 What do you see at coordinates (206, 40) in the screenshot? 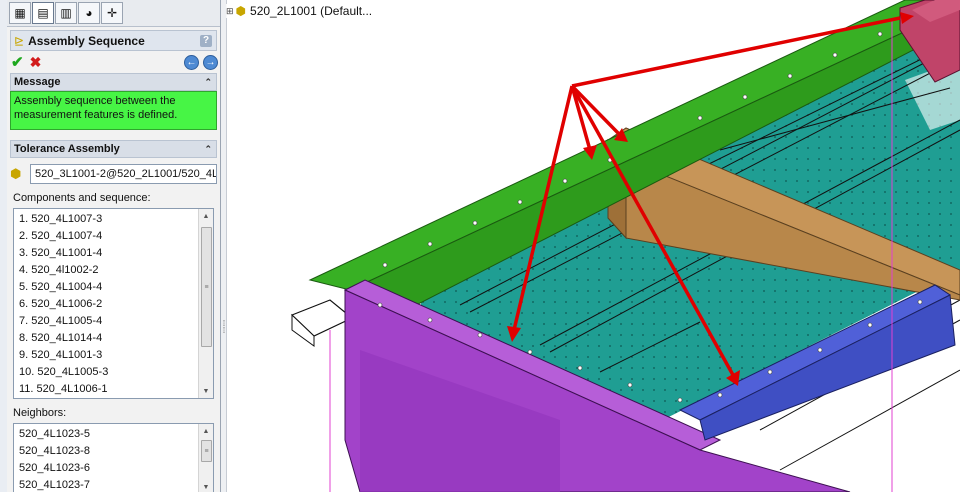
I see `help-button: ?` at bounding box center [206, 40].